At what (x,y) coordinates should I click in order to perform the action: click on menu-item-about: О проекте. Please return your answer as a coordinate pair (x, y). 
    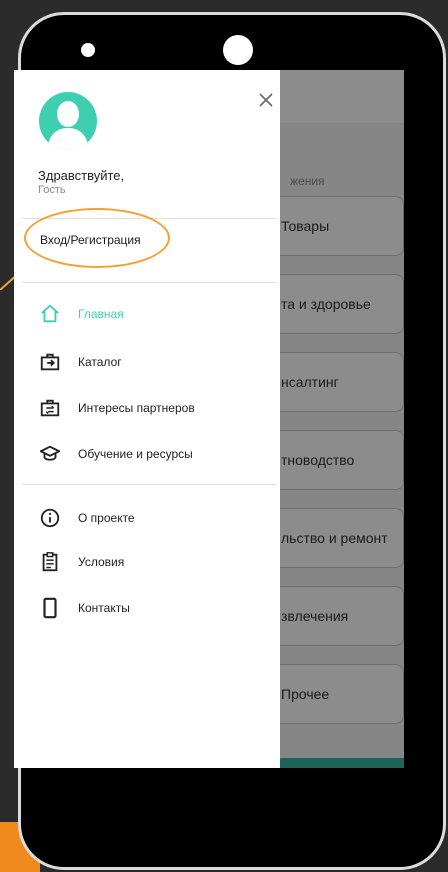
    Looking at the image, I should click on (86, 518).